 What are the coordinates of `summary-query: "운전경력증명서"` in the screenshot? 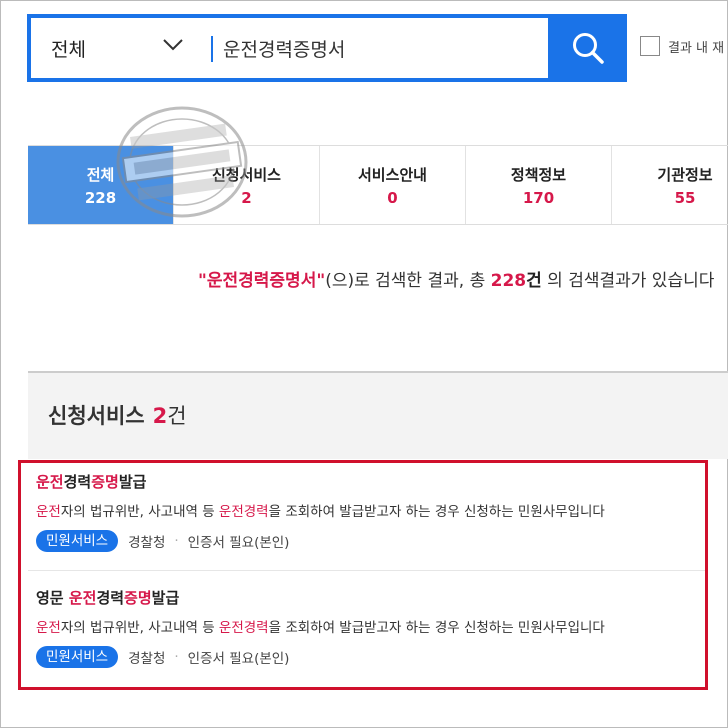 It's located at (262, 281).